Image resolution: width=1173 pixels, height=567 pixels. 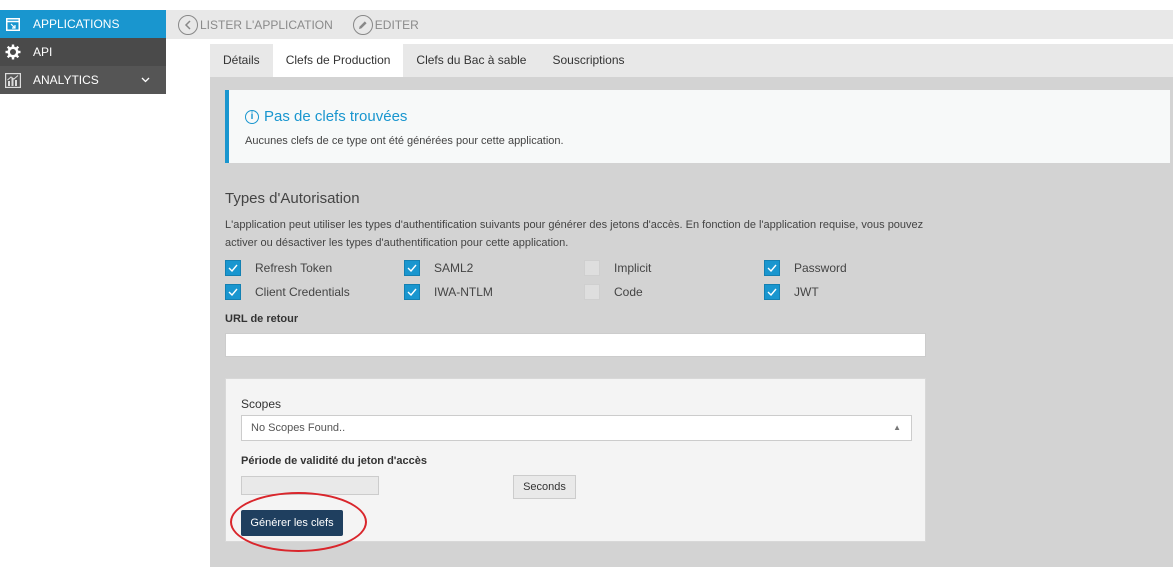 I want to click on sidebar-item-label: API, so click(x=43, y=52).